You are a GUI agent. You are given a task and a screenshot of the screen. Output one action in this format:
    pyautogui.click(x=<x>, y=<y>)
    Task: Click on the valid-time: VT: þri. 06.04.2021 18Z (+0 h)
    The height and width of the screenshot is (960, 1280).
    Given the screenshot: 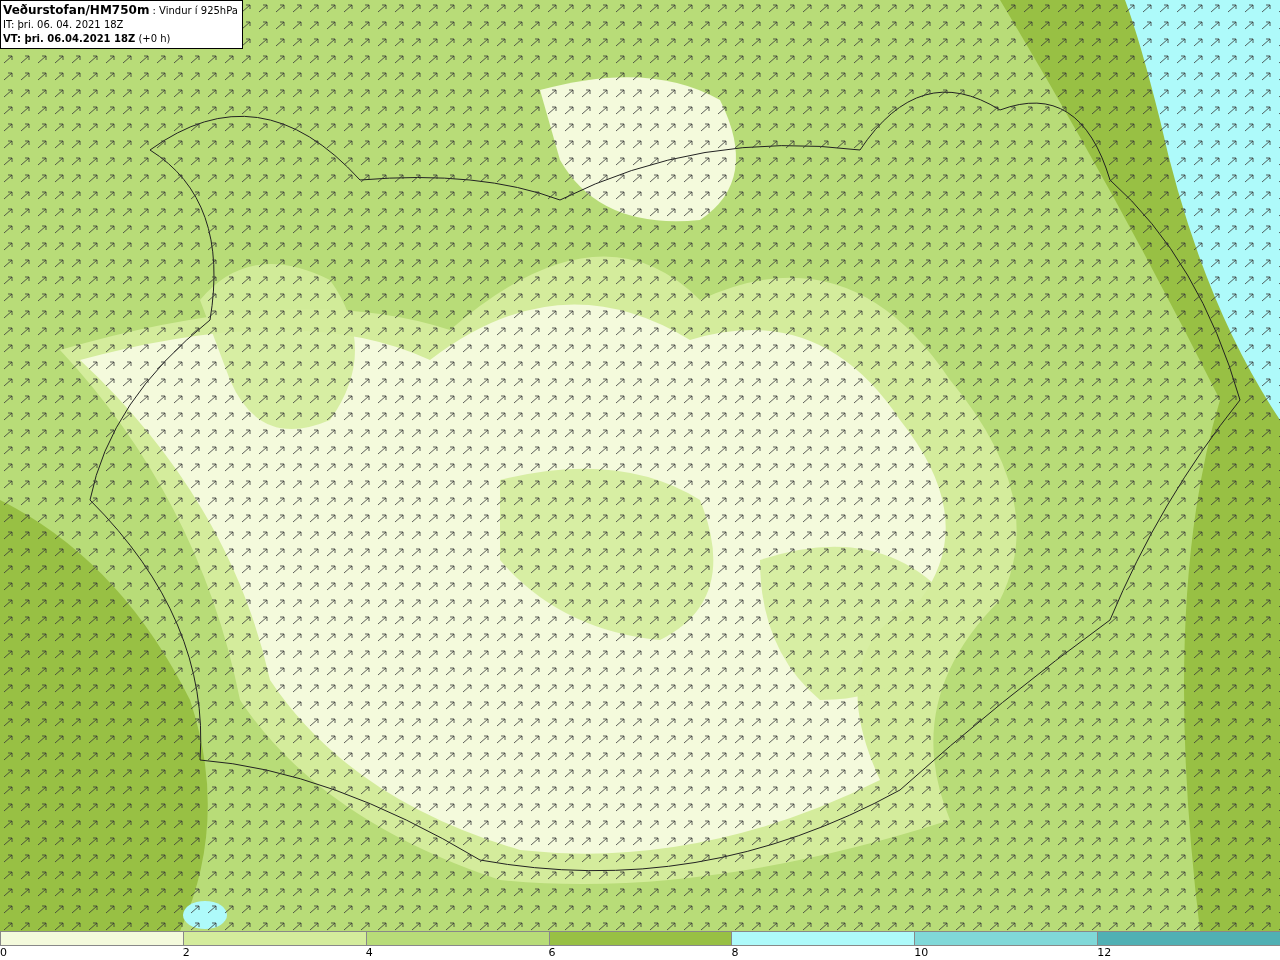 What is the action you would take?
    pyautogui.click(x=87, y=39)
    